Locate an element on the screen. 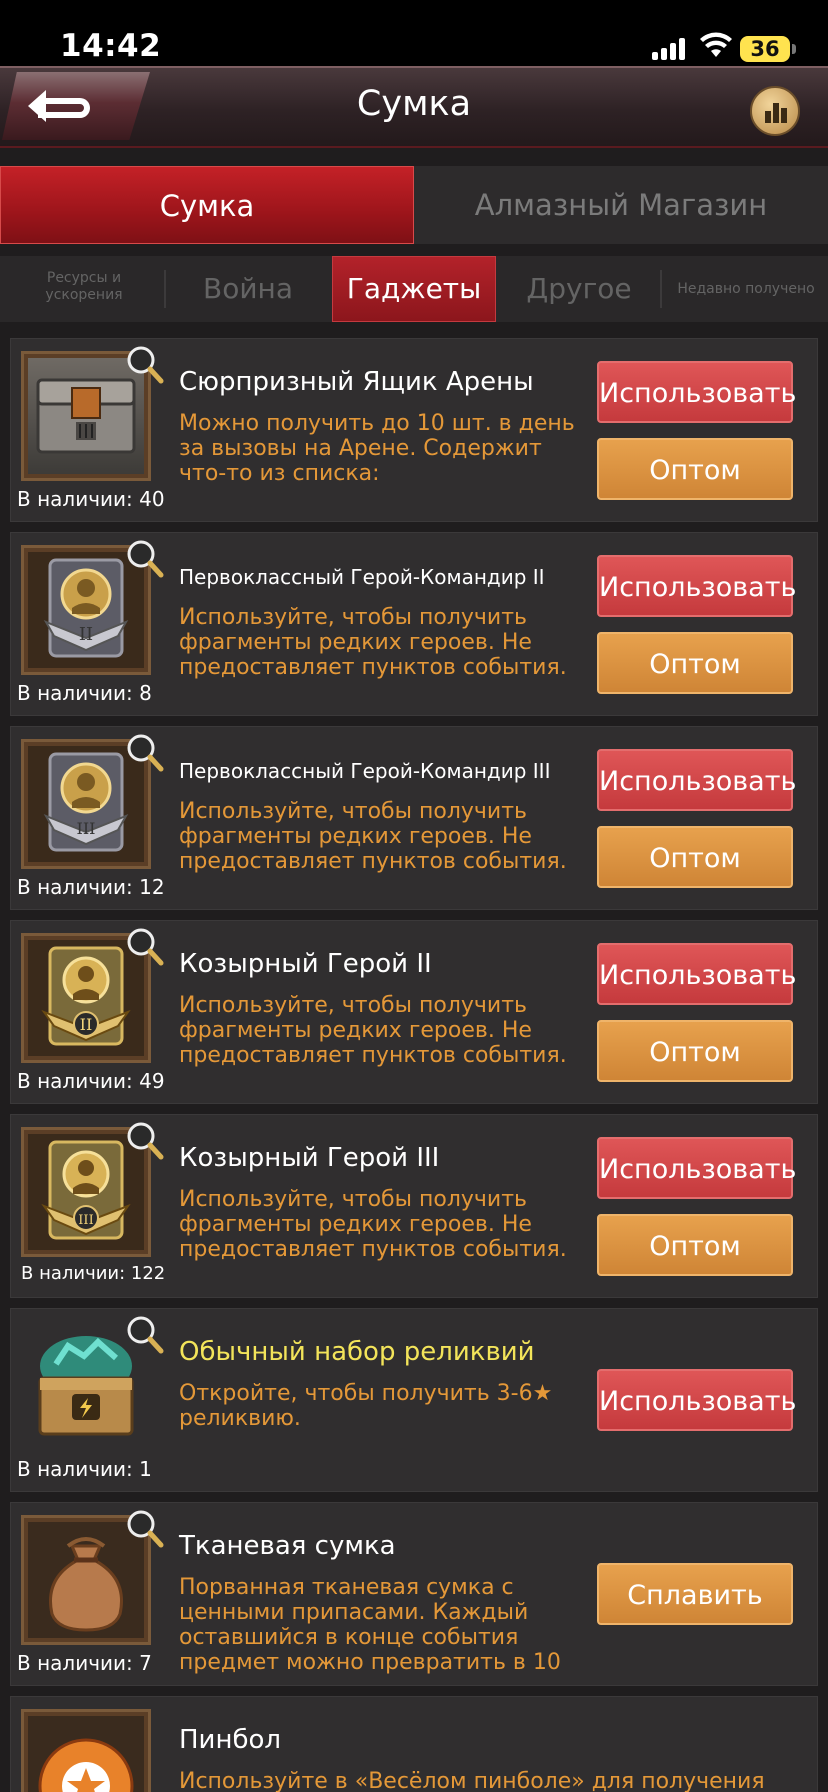 This screenshot has width=828, height=1792. stock-count: В наличии: 8 is located at coordinates (84, 693).